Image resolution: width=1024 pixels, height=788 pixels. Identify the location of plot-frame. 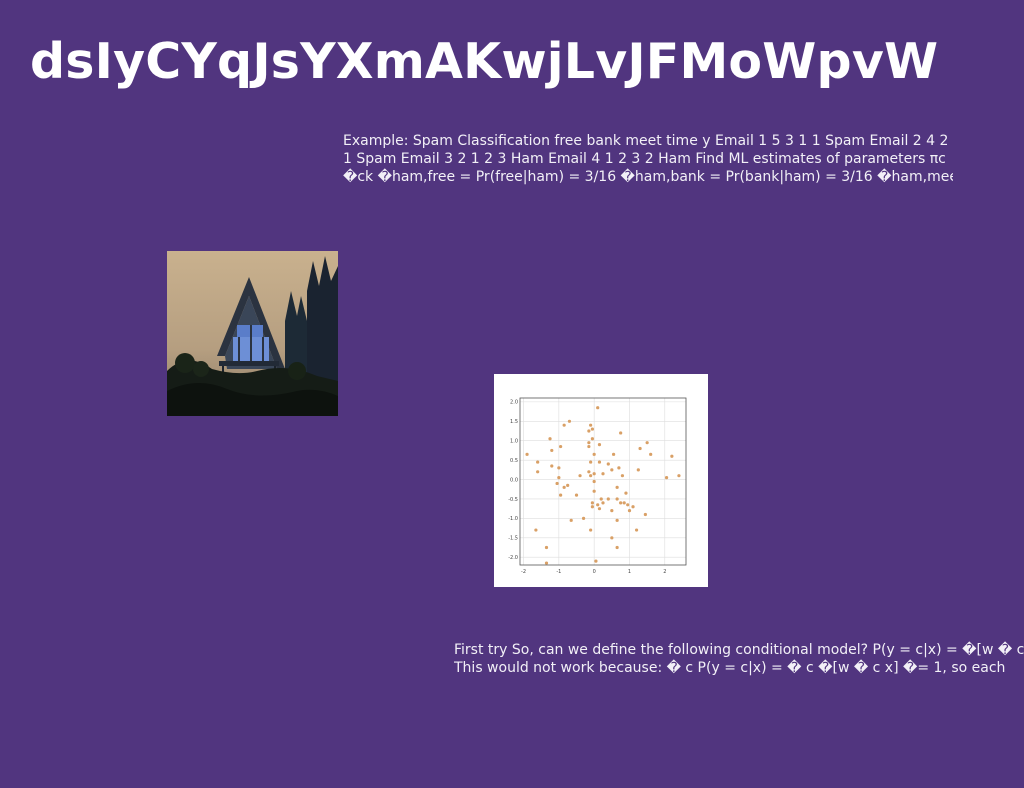
(603, 481).